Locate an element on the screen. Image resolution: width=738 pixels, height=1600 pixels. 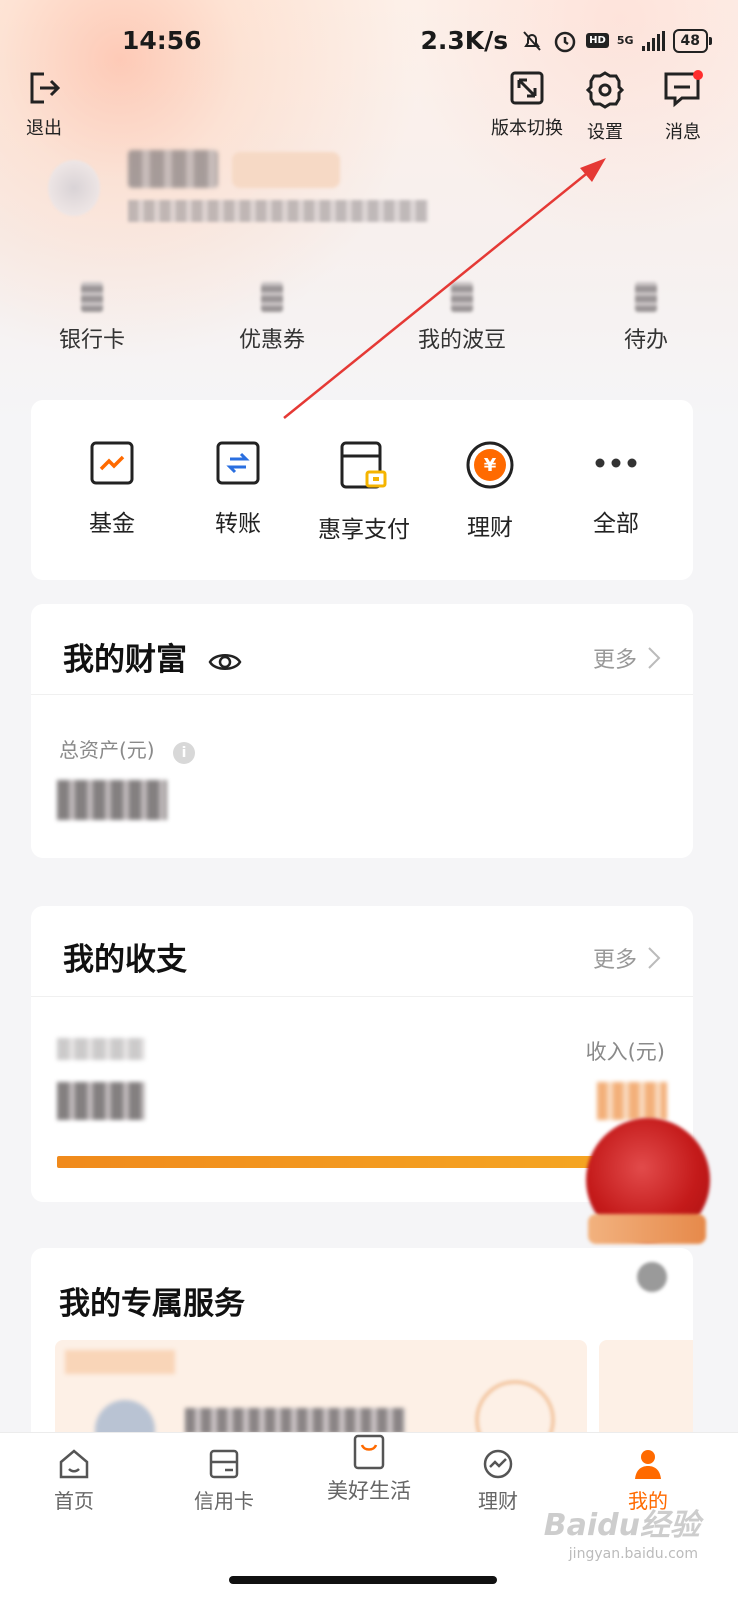
status-bar-right: 2.3K/s HD 5G 48 is located at coordinates (566, 40).